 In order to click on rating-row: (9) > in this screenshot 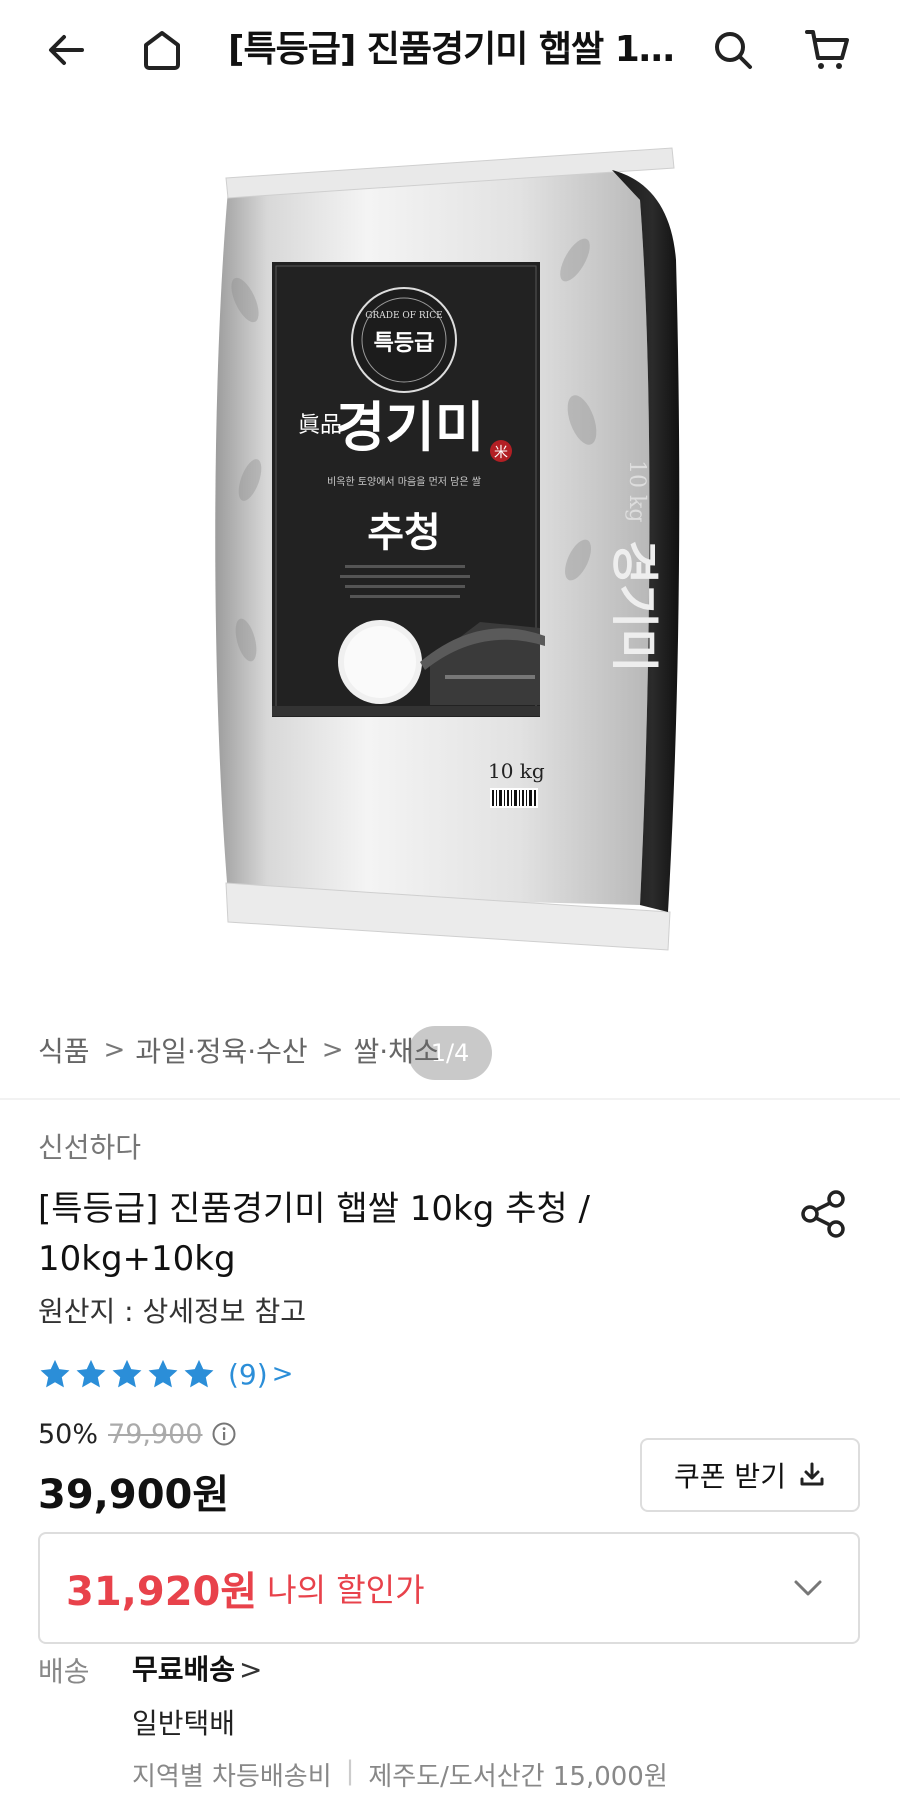, I will do `click(165, 1374)`.